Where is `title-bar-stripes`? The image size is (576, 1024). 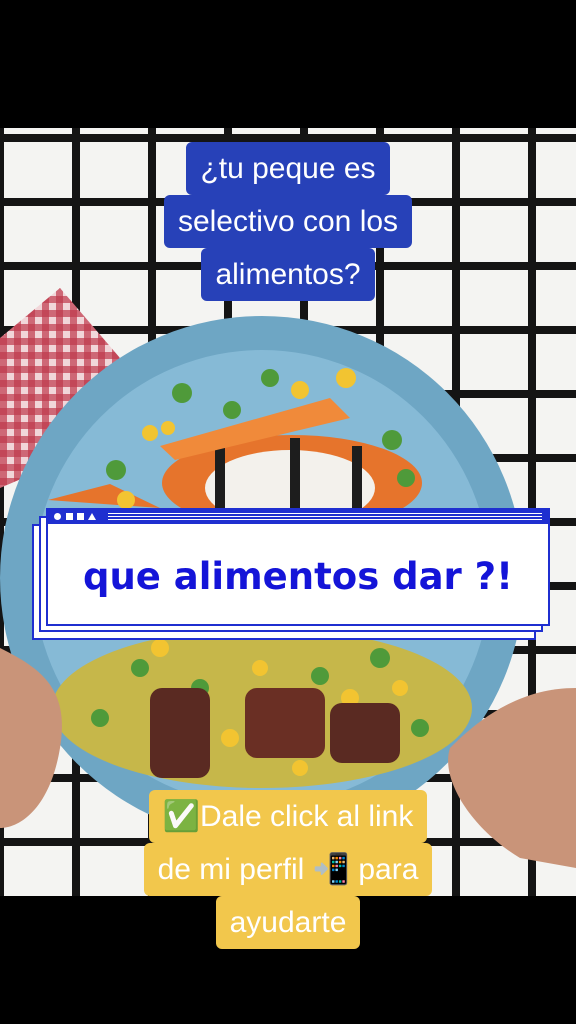 title-bar-stripes is located at coordinates (325, 517).